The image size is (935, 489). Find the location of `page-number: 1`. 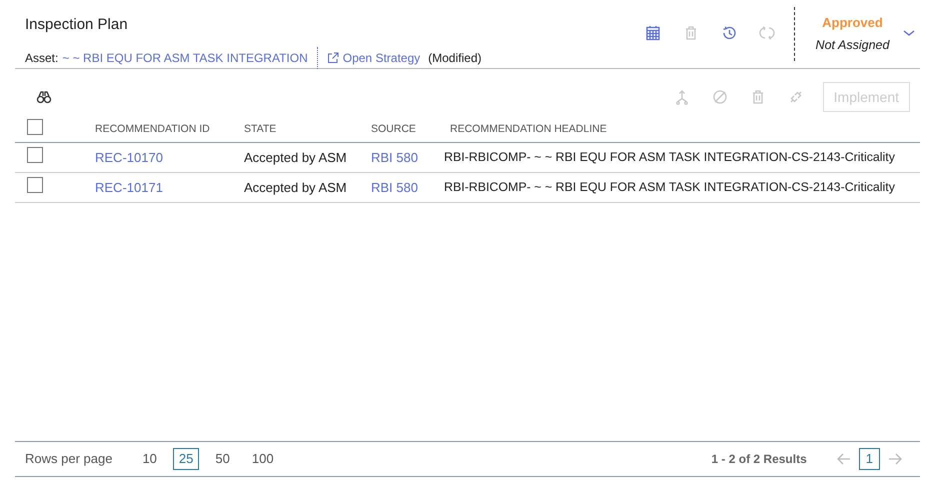

page-number: 1 is located at coordinates (869, 459).